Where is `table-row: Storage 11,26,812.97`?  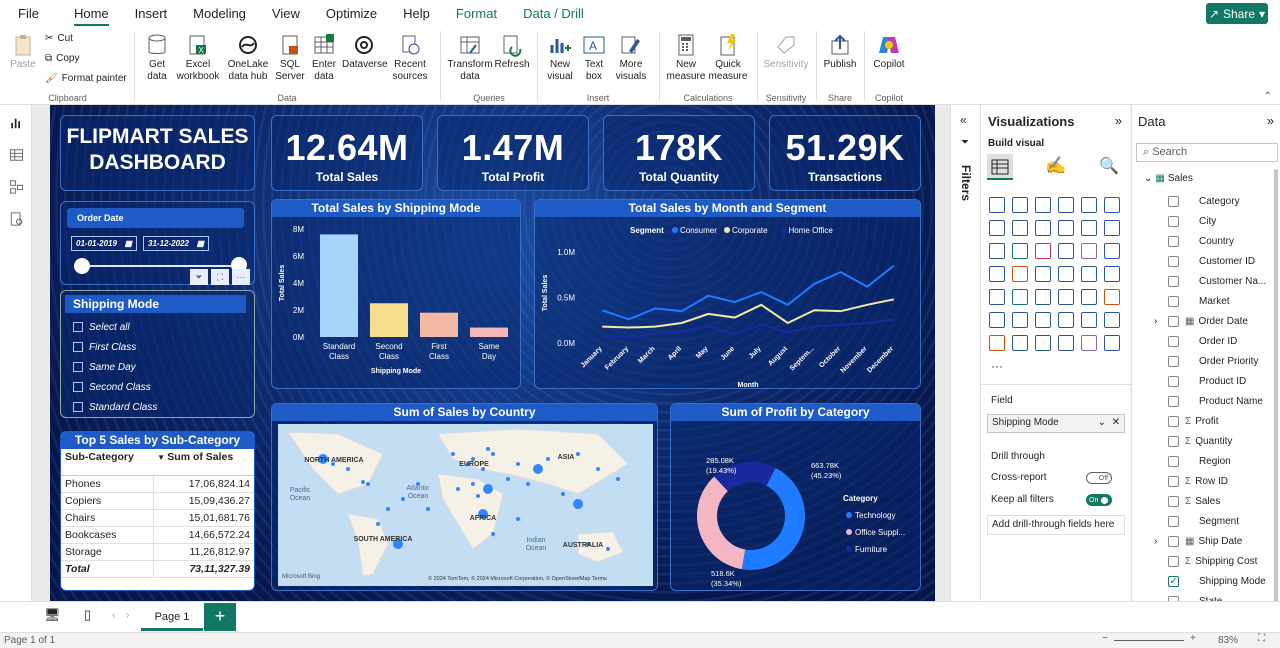
table-row: Storage 11,26,812.97 is located at coordinates (157, 552).